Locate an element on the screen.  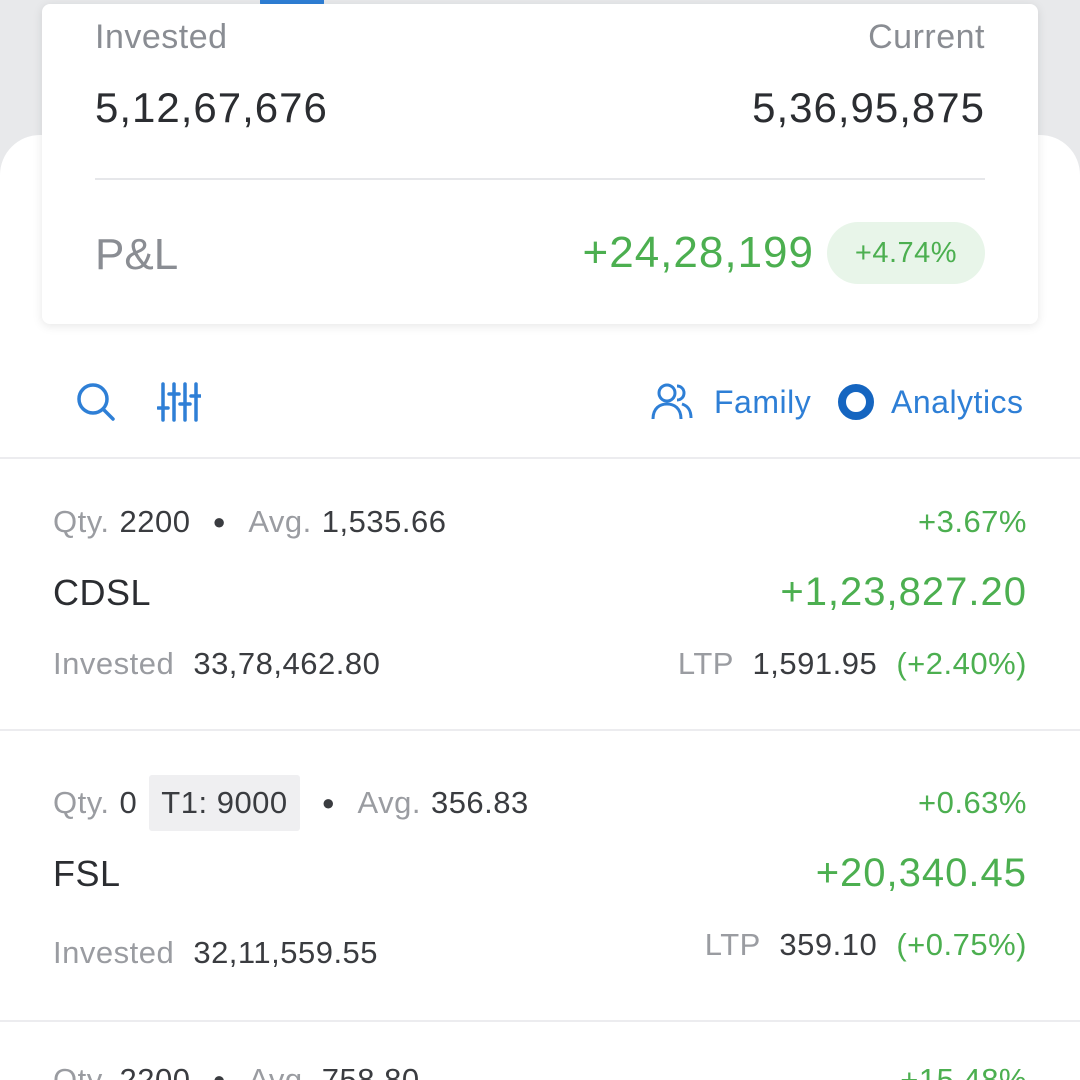
current-value: 5,36,95,875 is located at coordinates (868, 107).